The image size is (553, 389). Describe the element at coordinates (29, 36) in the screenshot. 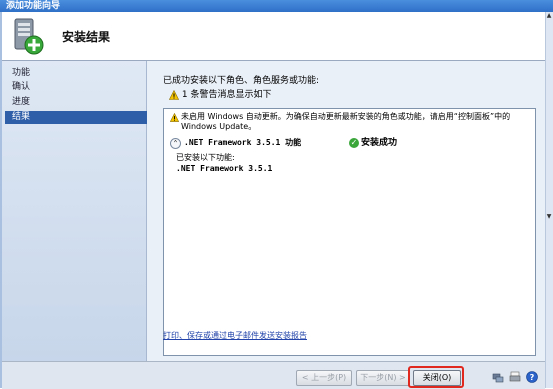

I see `server-add-icon` at that location.